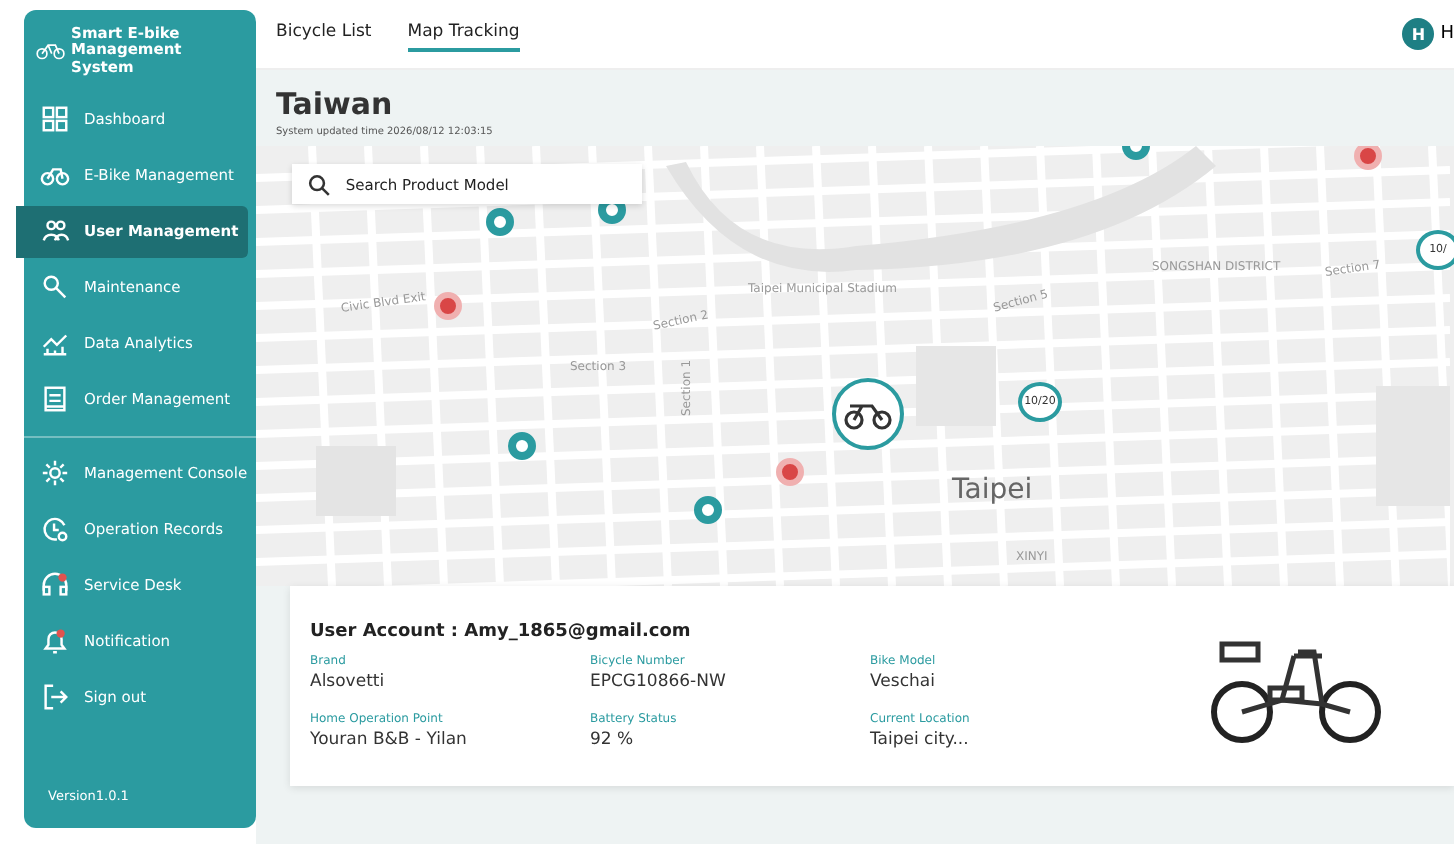  Describe the element at coordinates (348, 682) in the screenshot. I see `field-value: Alsovetti` at that location.